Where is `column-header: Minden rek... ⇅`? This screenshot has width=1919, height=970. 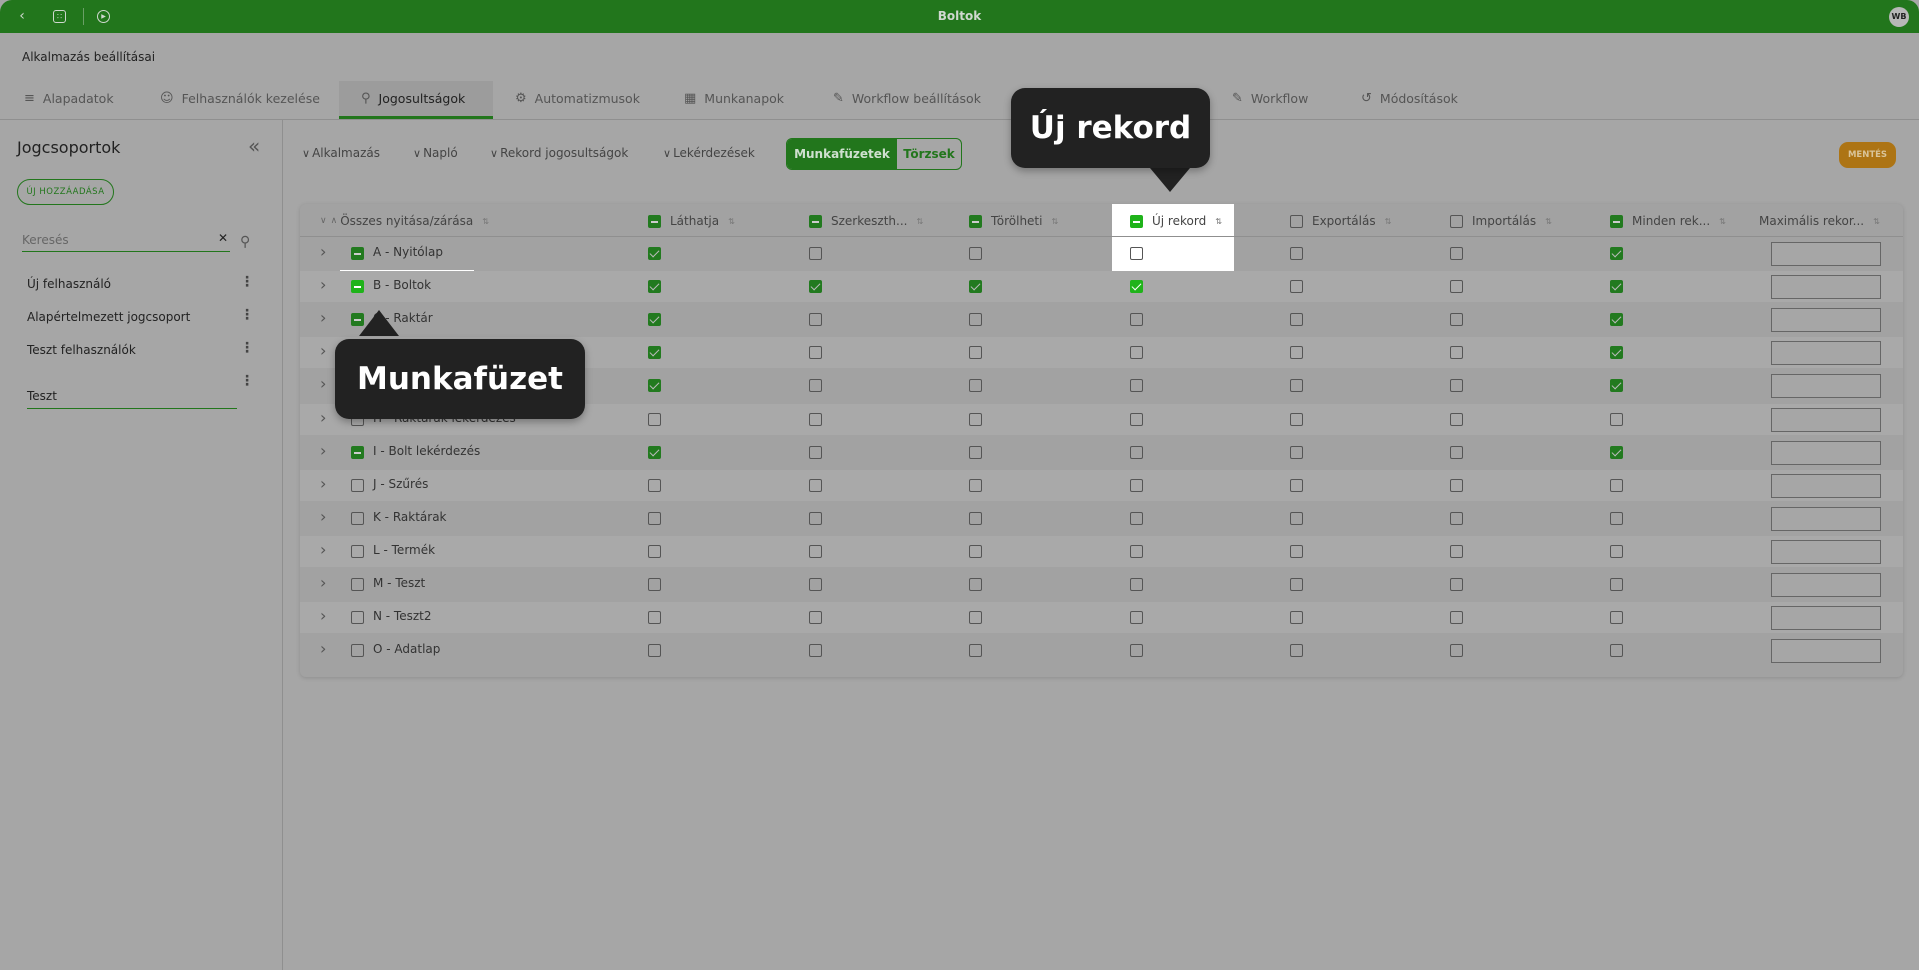
column-header: Minden rek... ⇅ is located at coordinates (1668, 221).